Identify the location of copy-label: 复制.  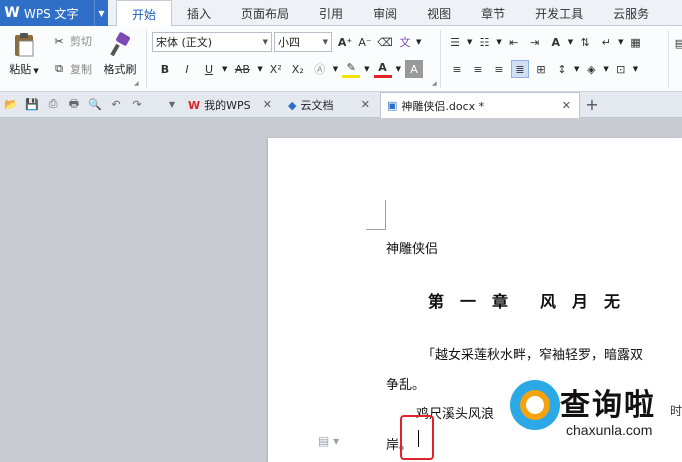
(81, 69).